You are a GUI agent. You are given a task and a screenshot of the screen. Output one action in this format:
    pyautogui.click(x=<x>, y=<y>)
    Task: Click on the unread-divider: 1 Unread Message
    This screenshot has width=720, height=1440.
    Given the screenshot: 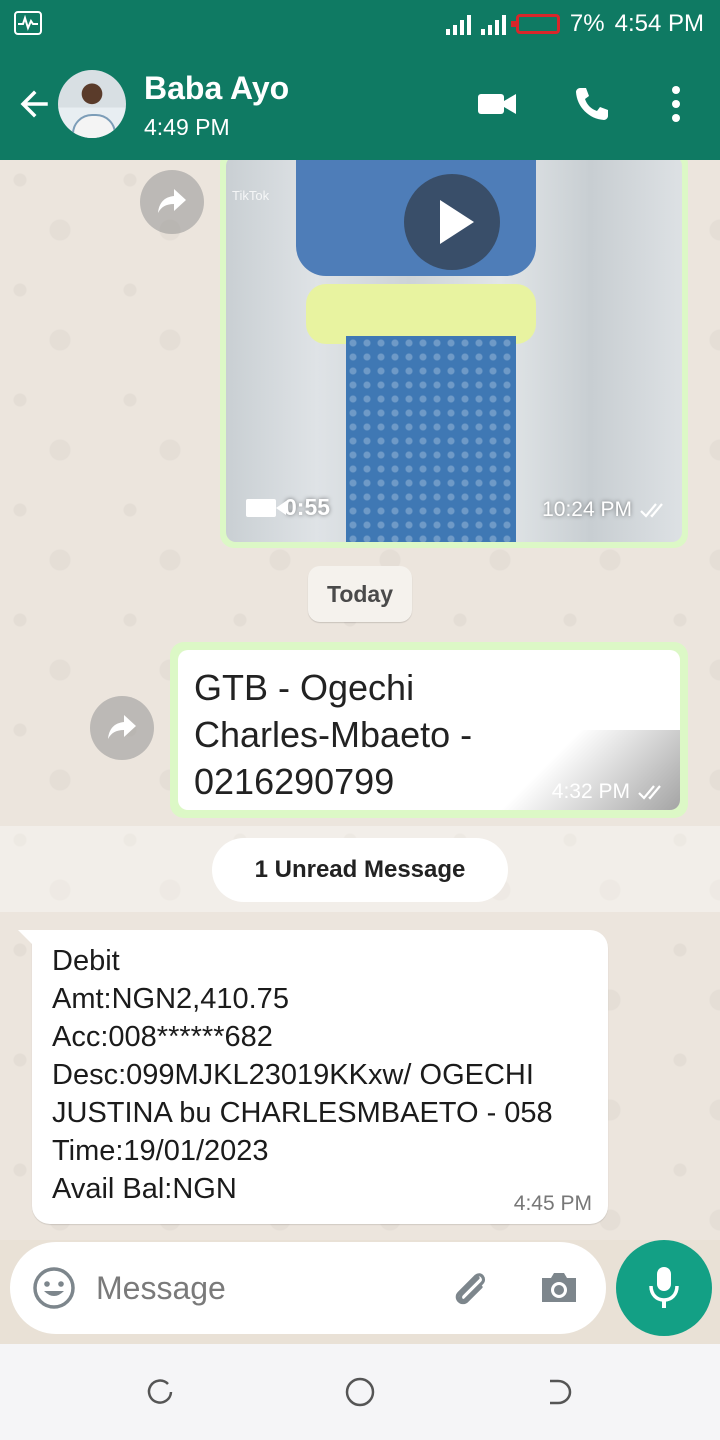 What is the action you would take?
    pyautogui.click(x=360, y=870)
    